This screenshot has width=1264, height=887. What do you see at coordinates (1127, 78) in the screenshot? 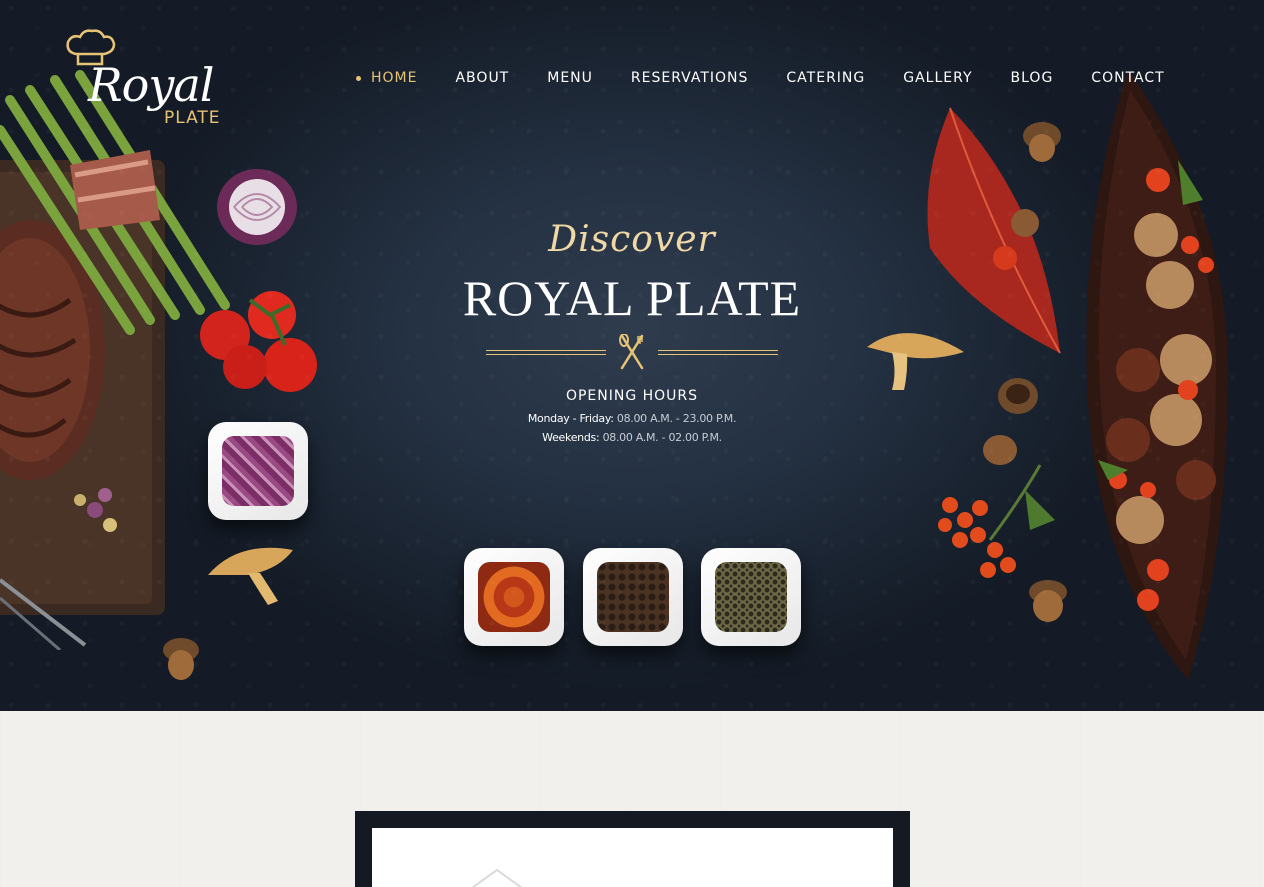
I see `nav-contact: CONTACT` at bounding box center [1127, 78].